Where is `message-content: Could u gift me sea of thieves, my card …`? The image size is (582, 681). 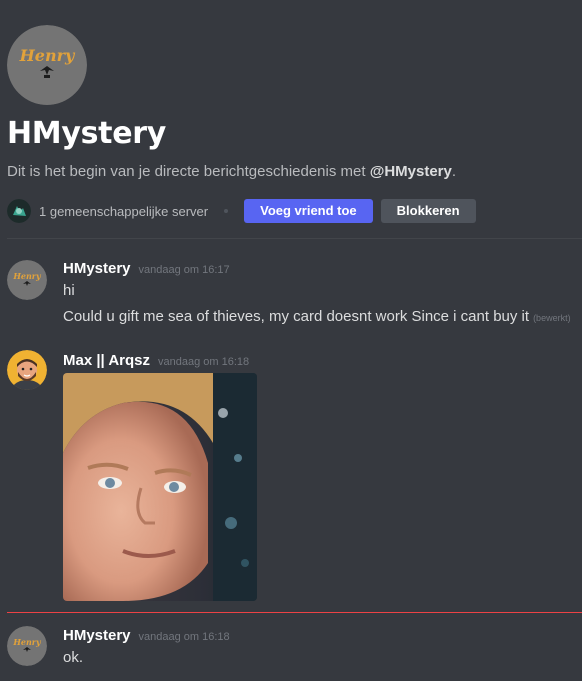 message-content: Could u gift me sea of thieves, my card … is located at coordinates (317, 317).